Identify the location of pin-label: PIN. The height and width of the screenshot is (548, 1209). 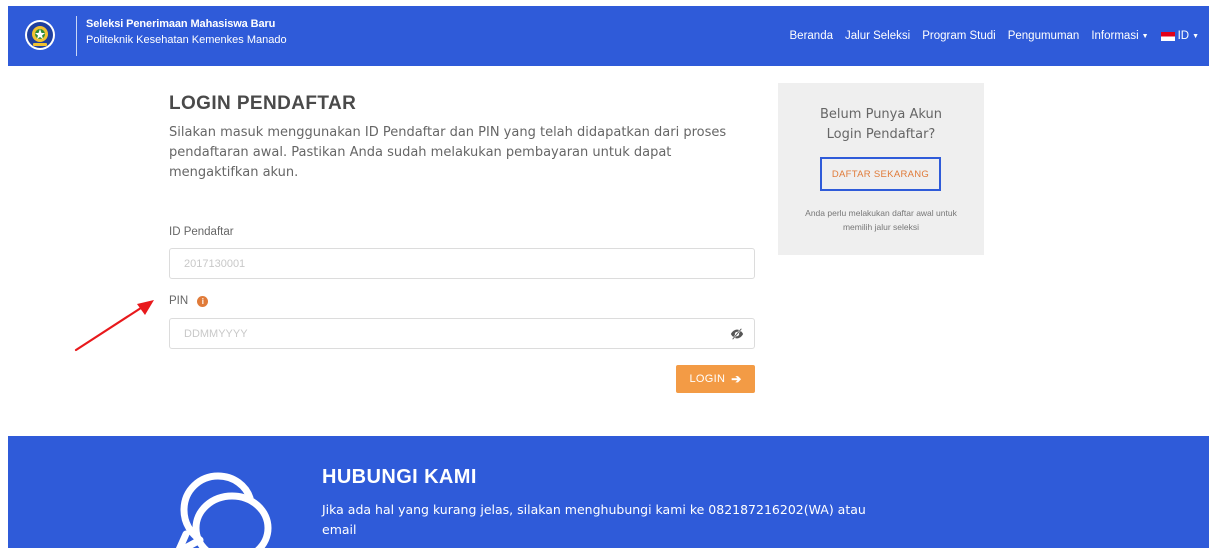
(179, 301).